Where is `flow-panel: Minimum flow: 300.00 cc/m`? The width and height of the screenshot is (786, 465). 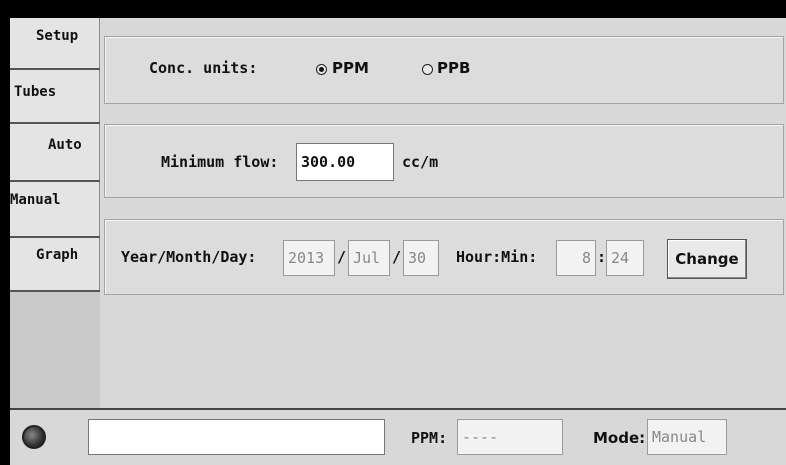
flow-panel: Minimum flow: 300.00 cc/m is located at coordinates (444, 161).